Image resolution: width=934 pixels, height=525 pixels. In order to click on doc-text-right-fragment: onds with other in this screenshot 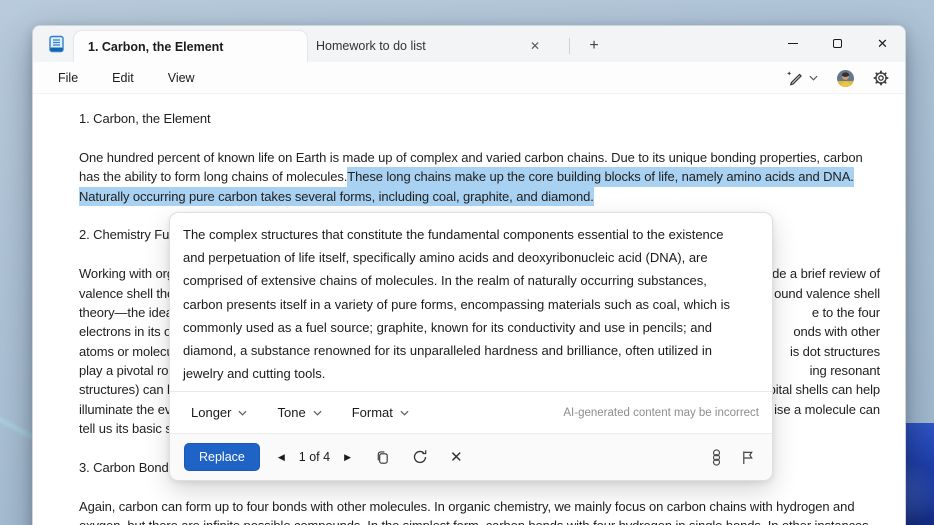, I will do `click(836, 332)`.